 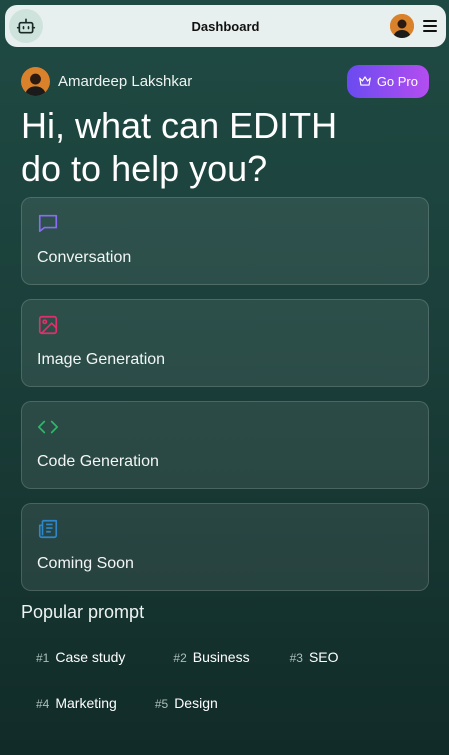 What do you see at coordinates (90, 657) in the screenshot?
I see `prompt-label: Case study` at bounding box center [90, 657].